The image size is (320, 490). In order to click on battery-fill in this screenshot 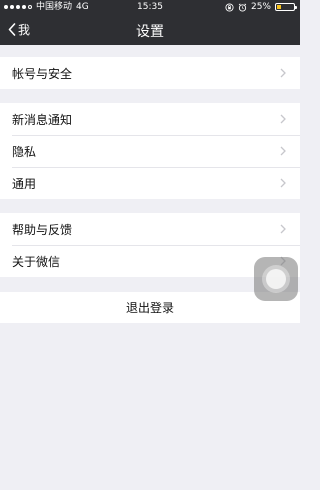, I will do `click(279, 7)`.